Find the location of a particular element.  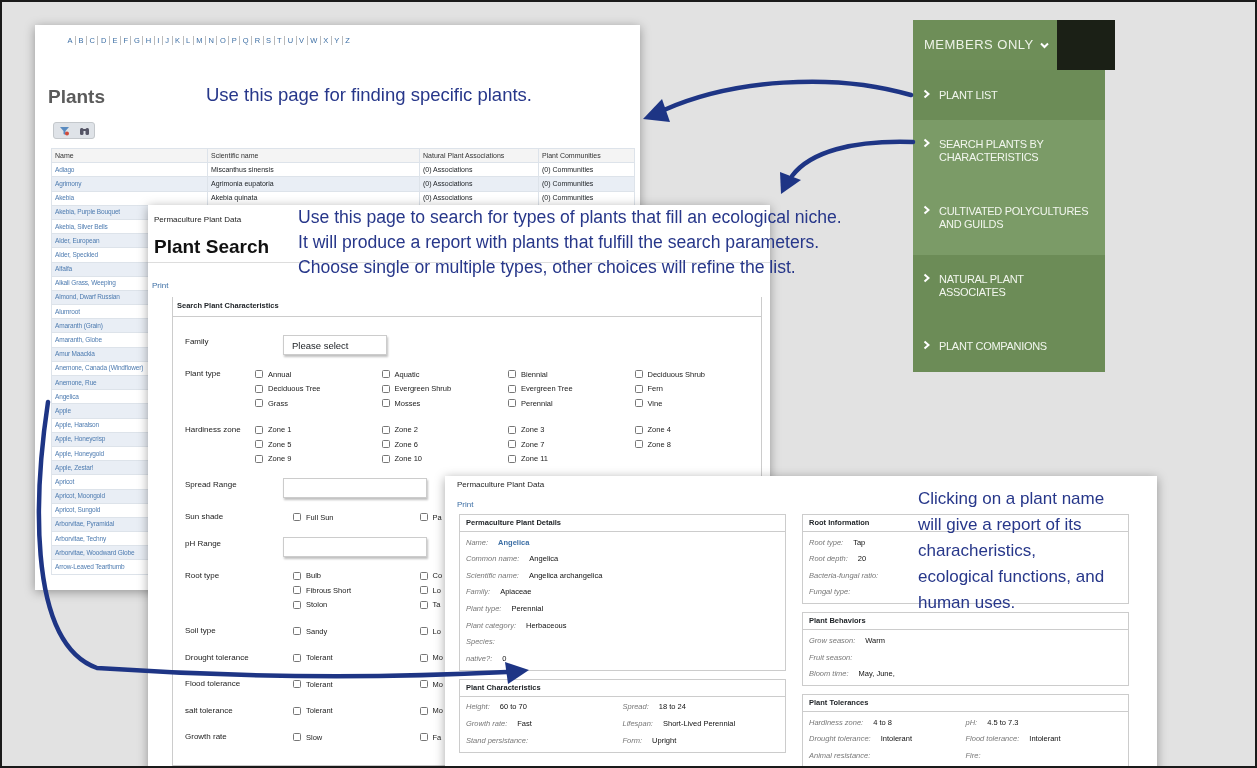

field-label: Family is located at coordinates (197, 342).